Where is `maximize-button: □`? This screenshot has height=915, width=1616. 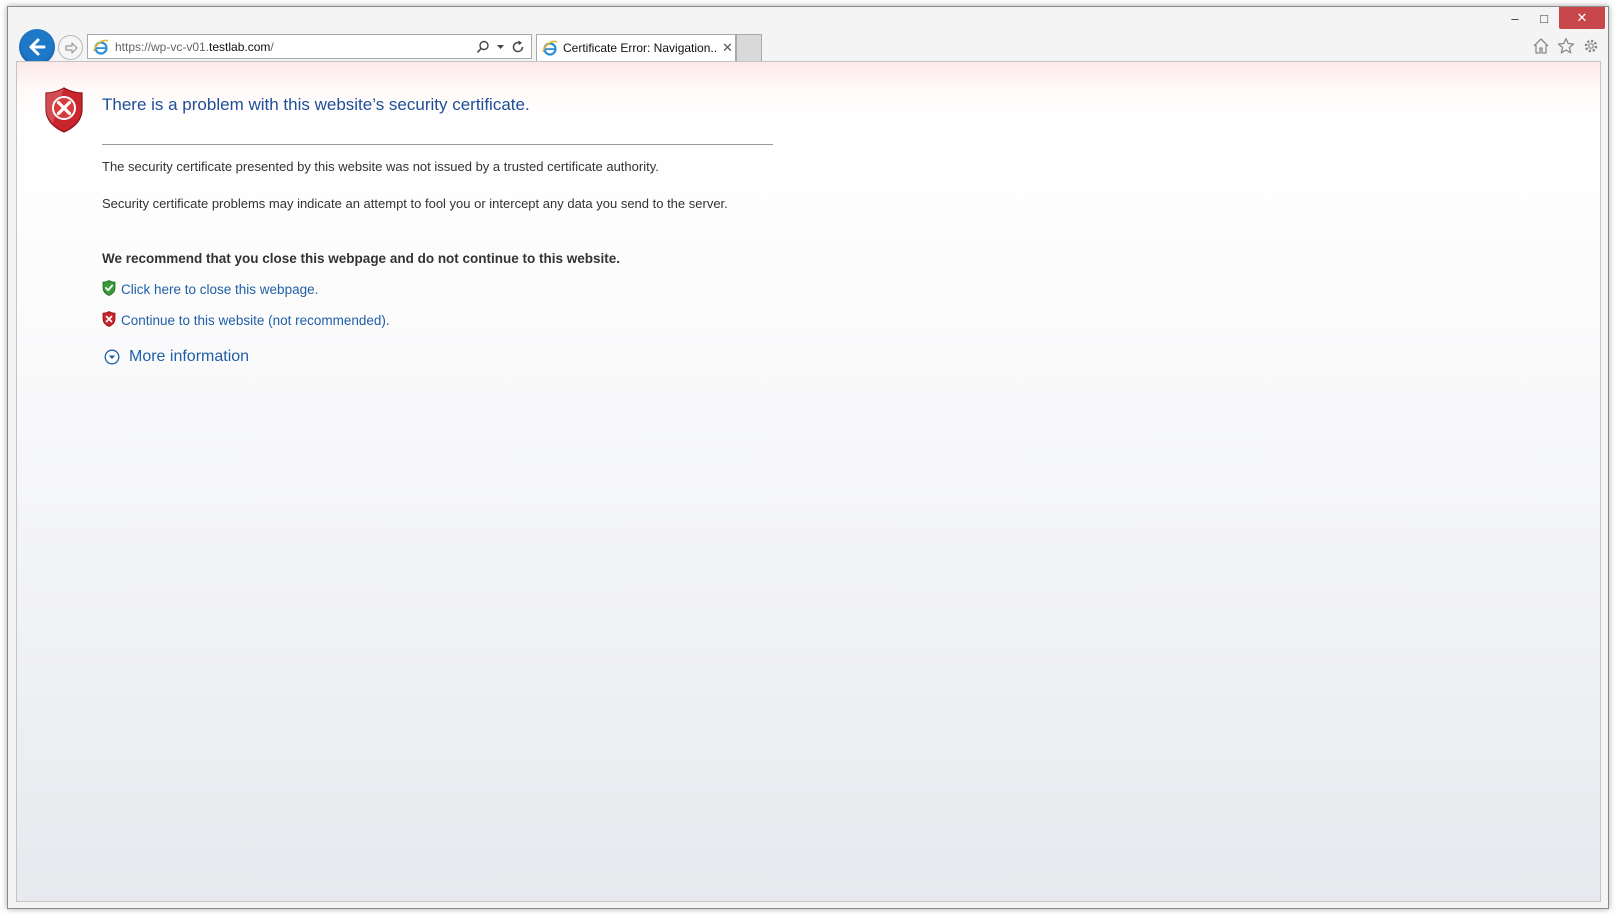
maximize-button: □ is located at coordinates (1544, 18).